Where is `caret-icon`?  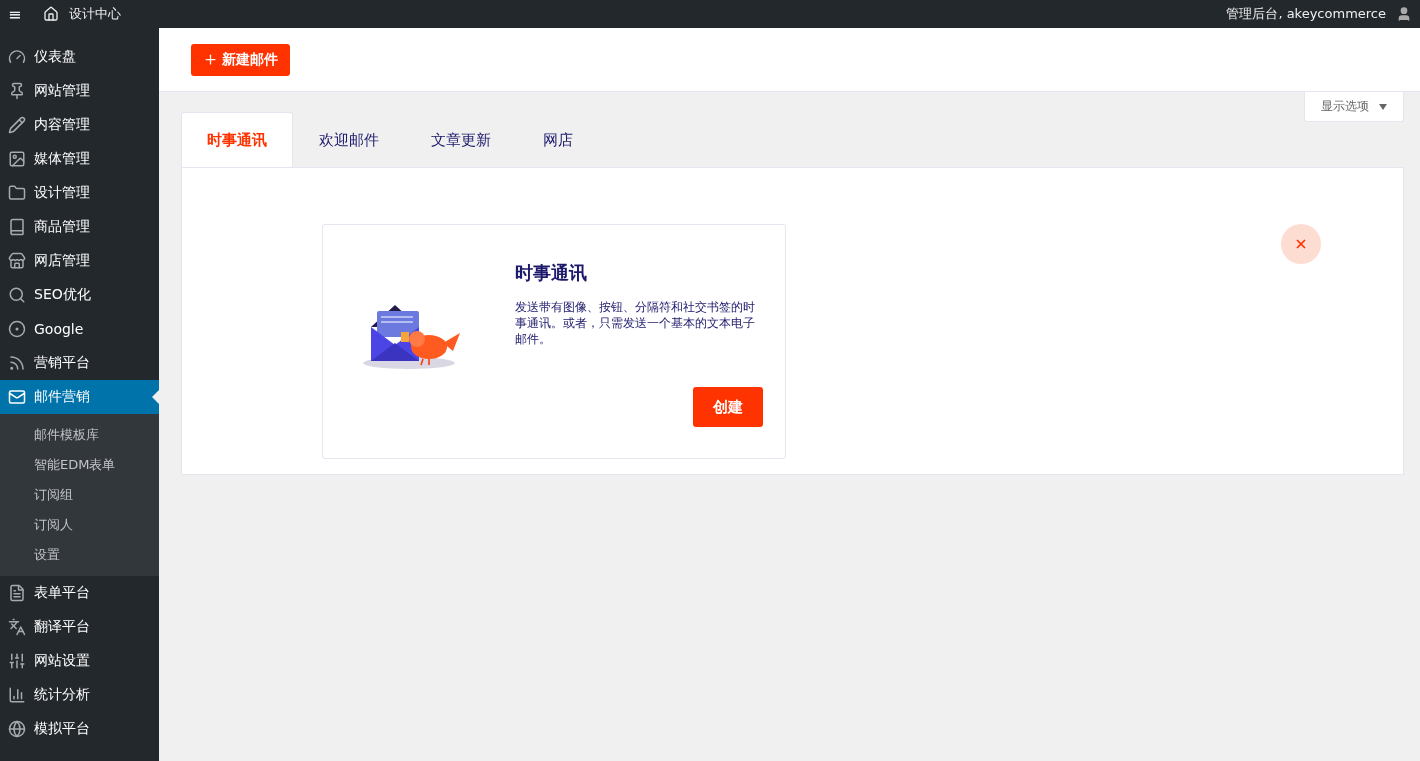 caret-icon is located at coordinates (1383, 107).